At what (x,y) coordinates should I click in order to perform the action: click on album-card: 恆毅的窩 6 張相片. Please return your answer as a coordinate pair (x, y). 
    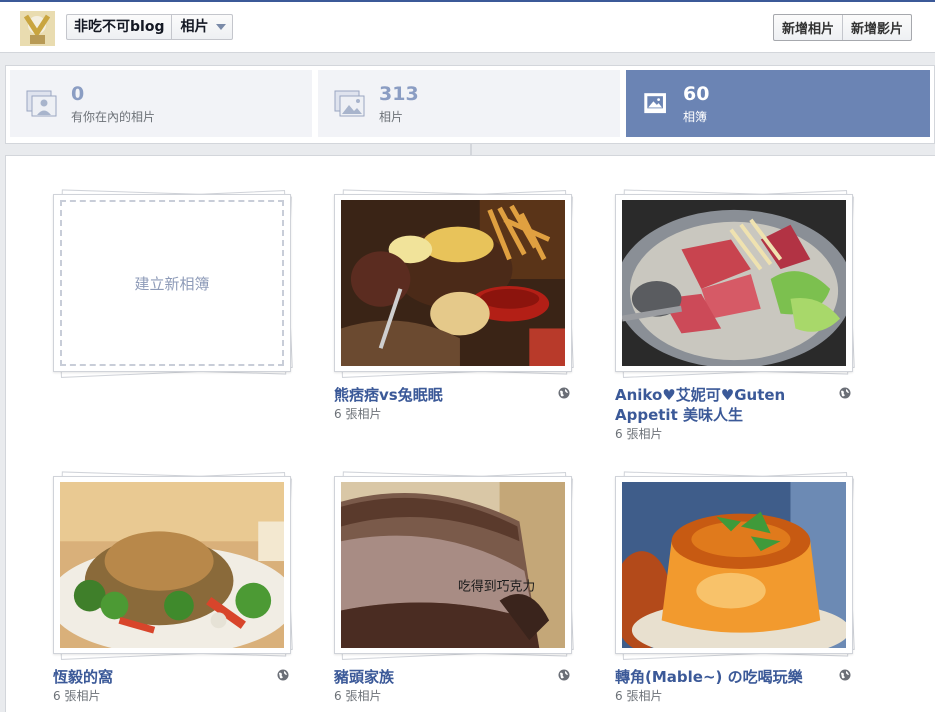
    Looking at the image, I should click on (173, 587).